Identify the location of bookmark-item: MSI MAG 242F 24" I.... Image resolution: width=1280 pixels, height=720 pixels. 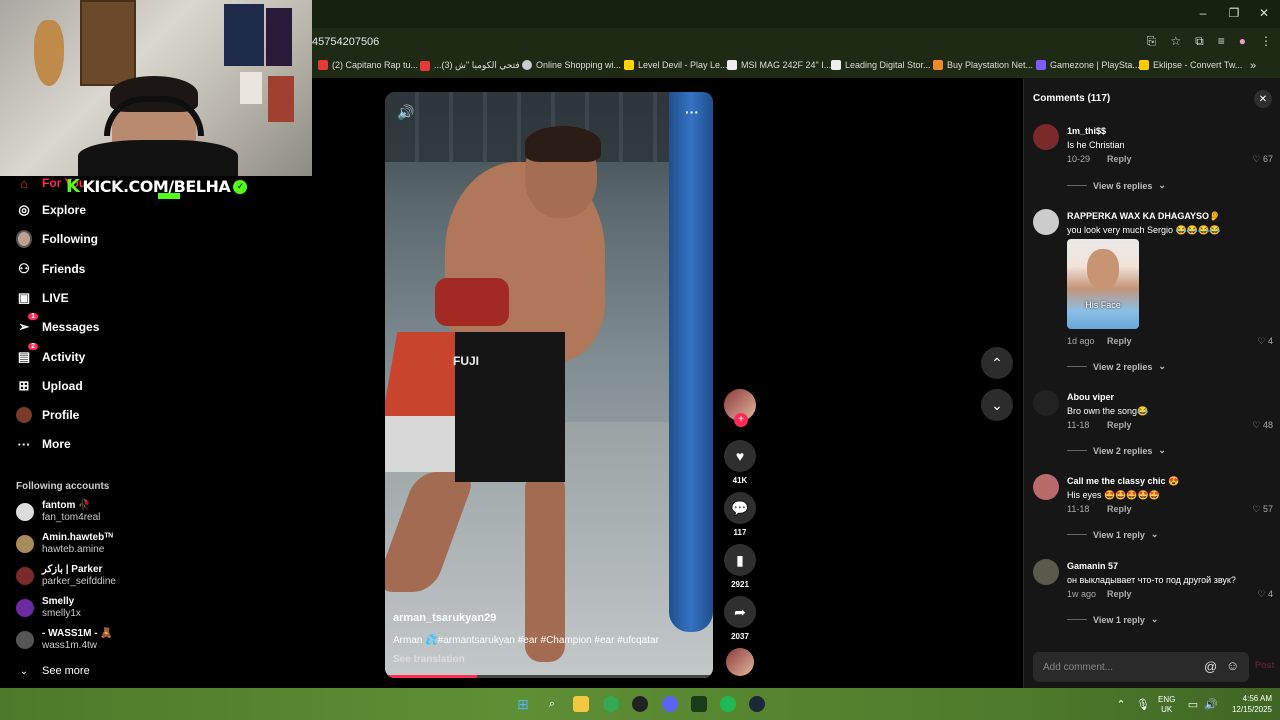
(779, 65).